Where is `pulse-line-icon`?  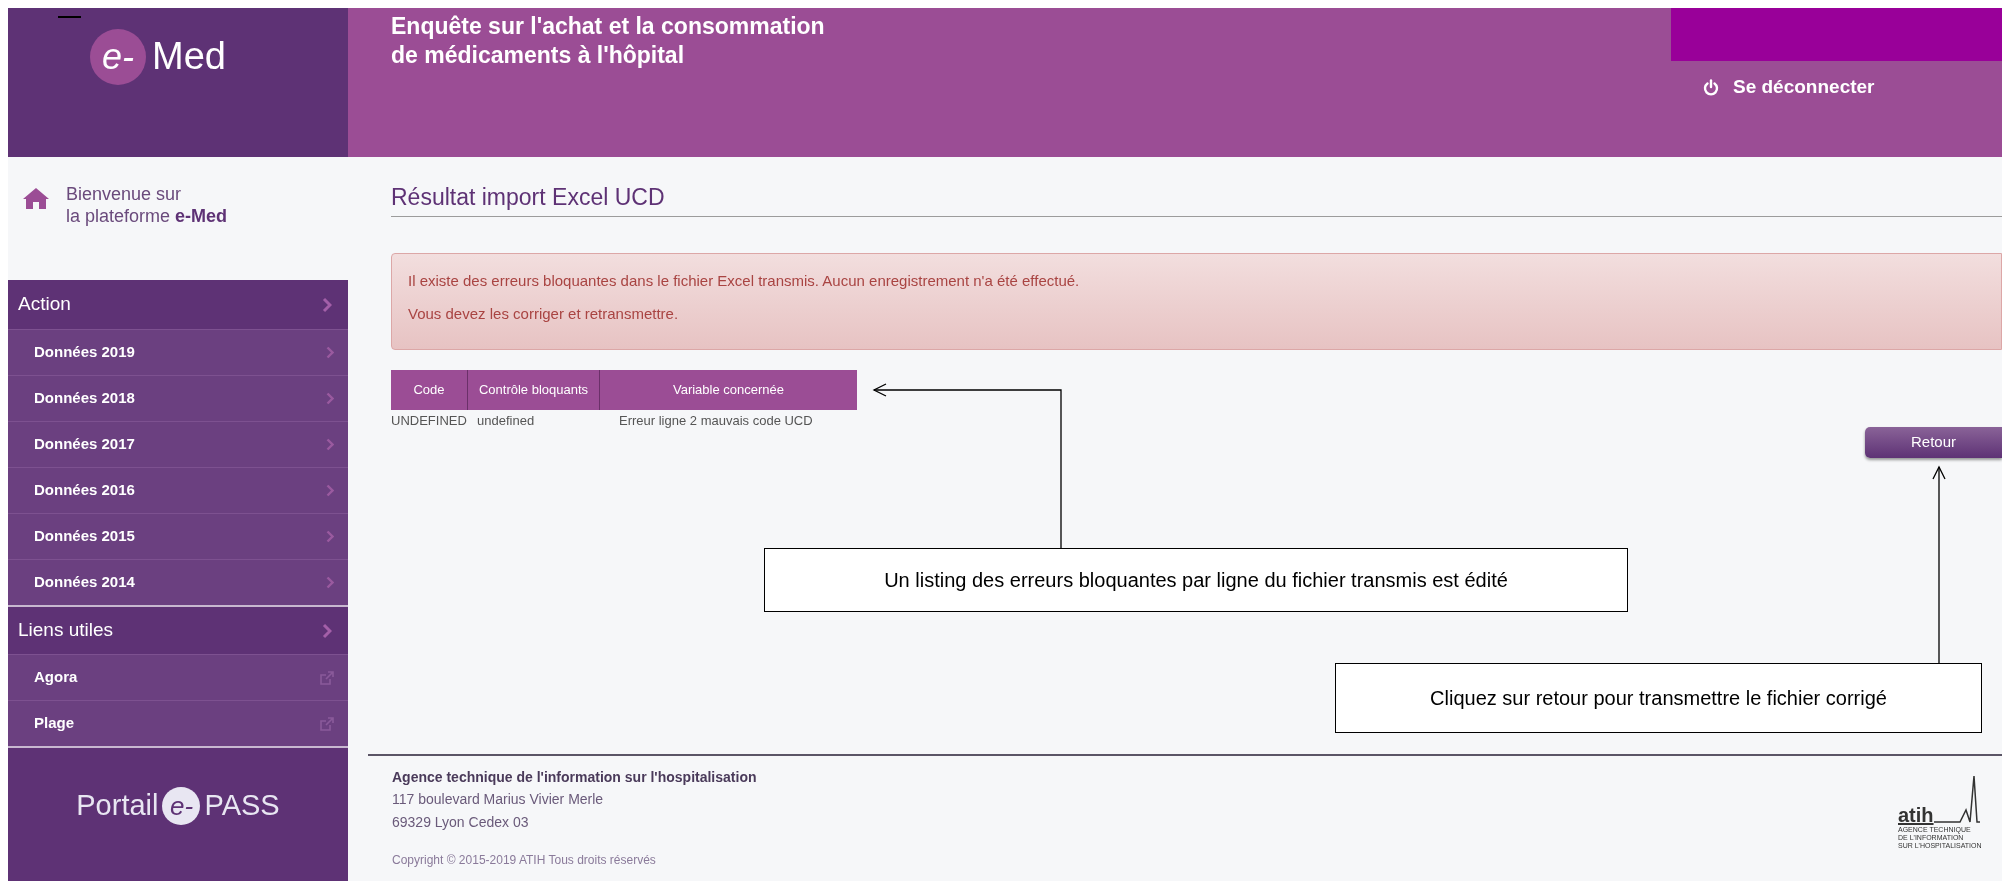
pulse-line-icon is located at coordinates (1956, 800).